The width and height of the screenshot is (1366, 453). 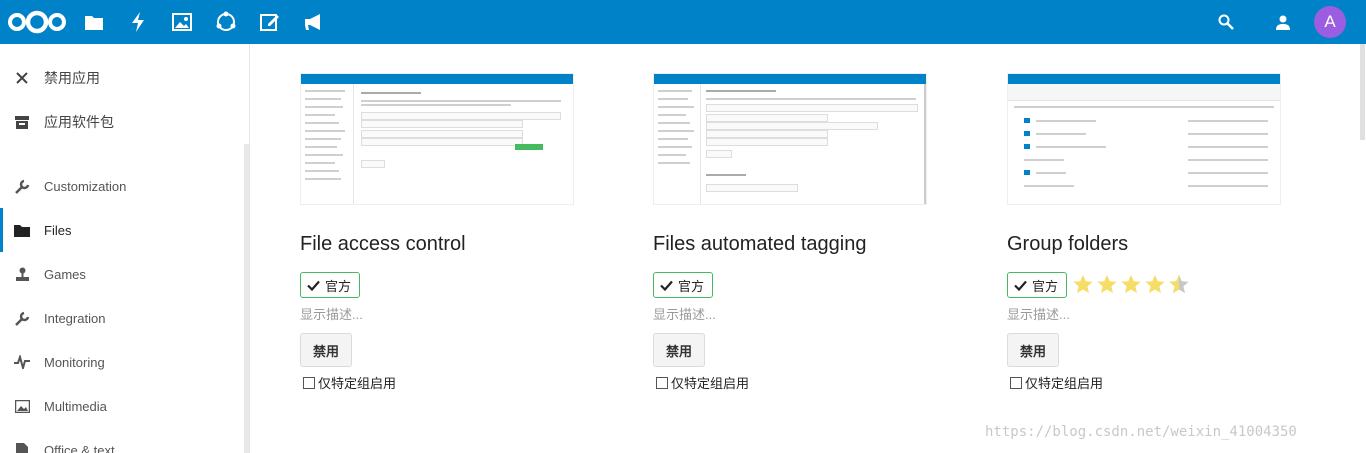 I want to click on app-title: Group folders, so click(x=1068, y=244).